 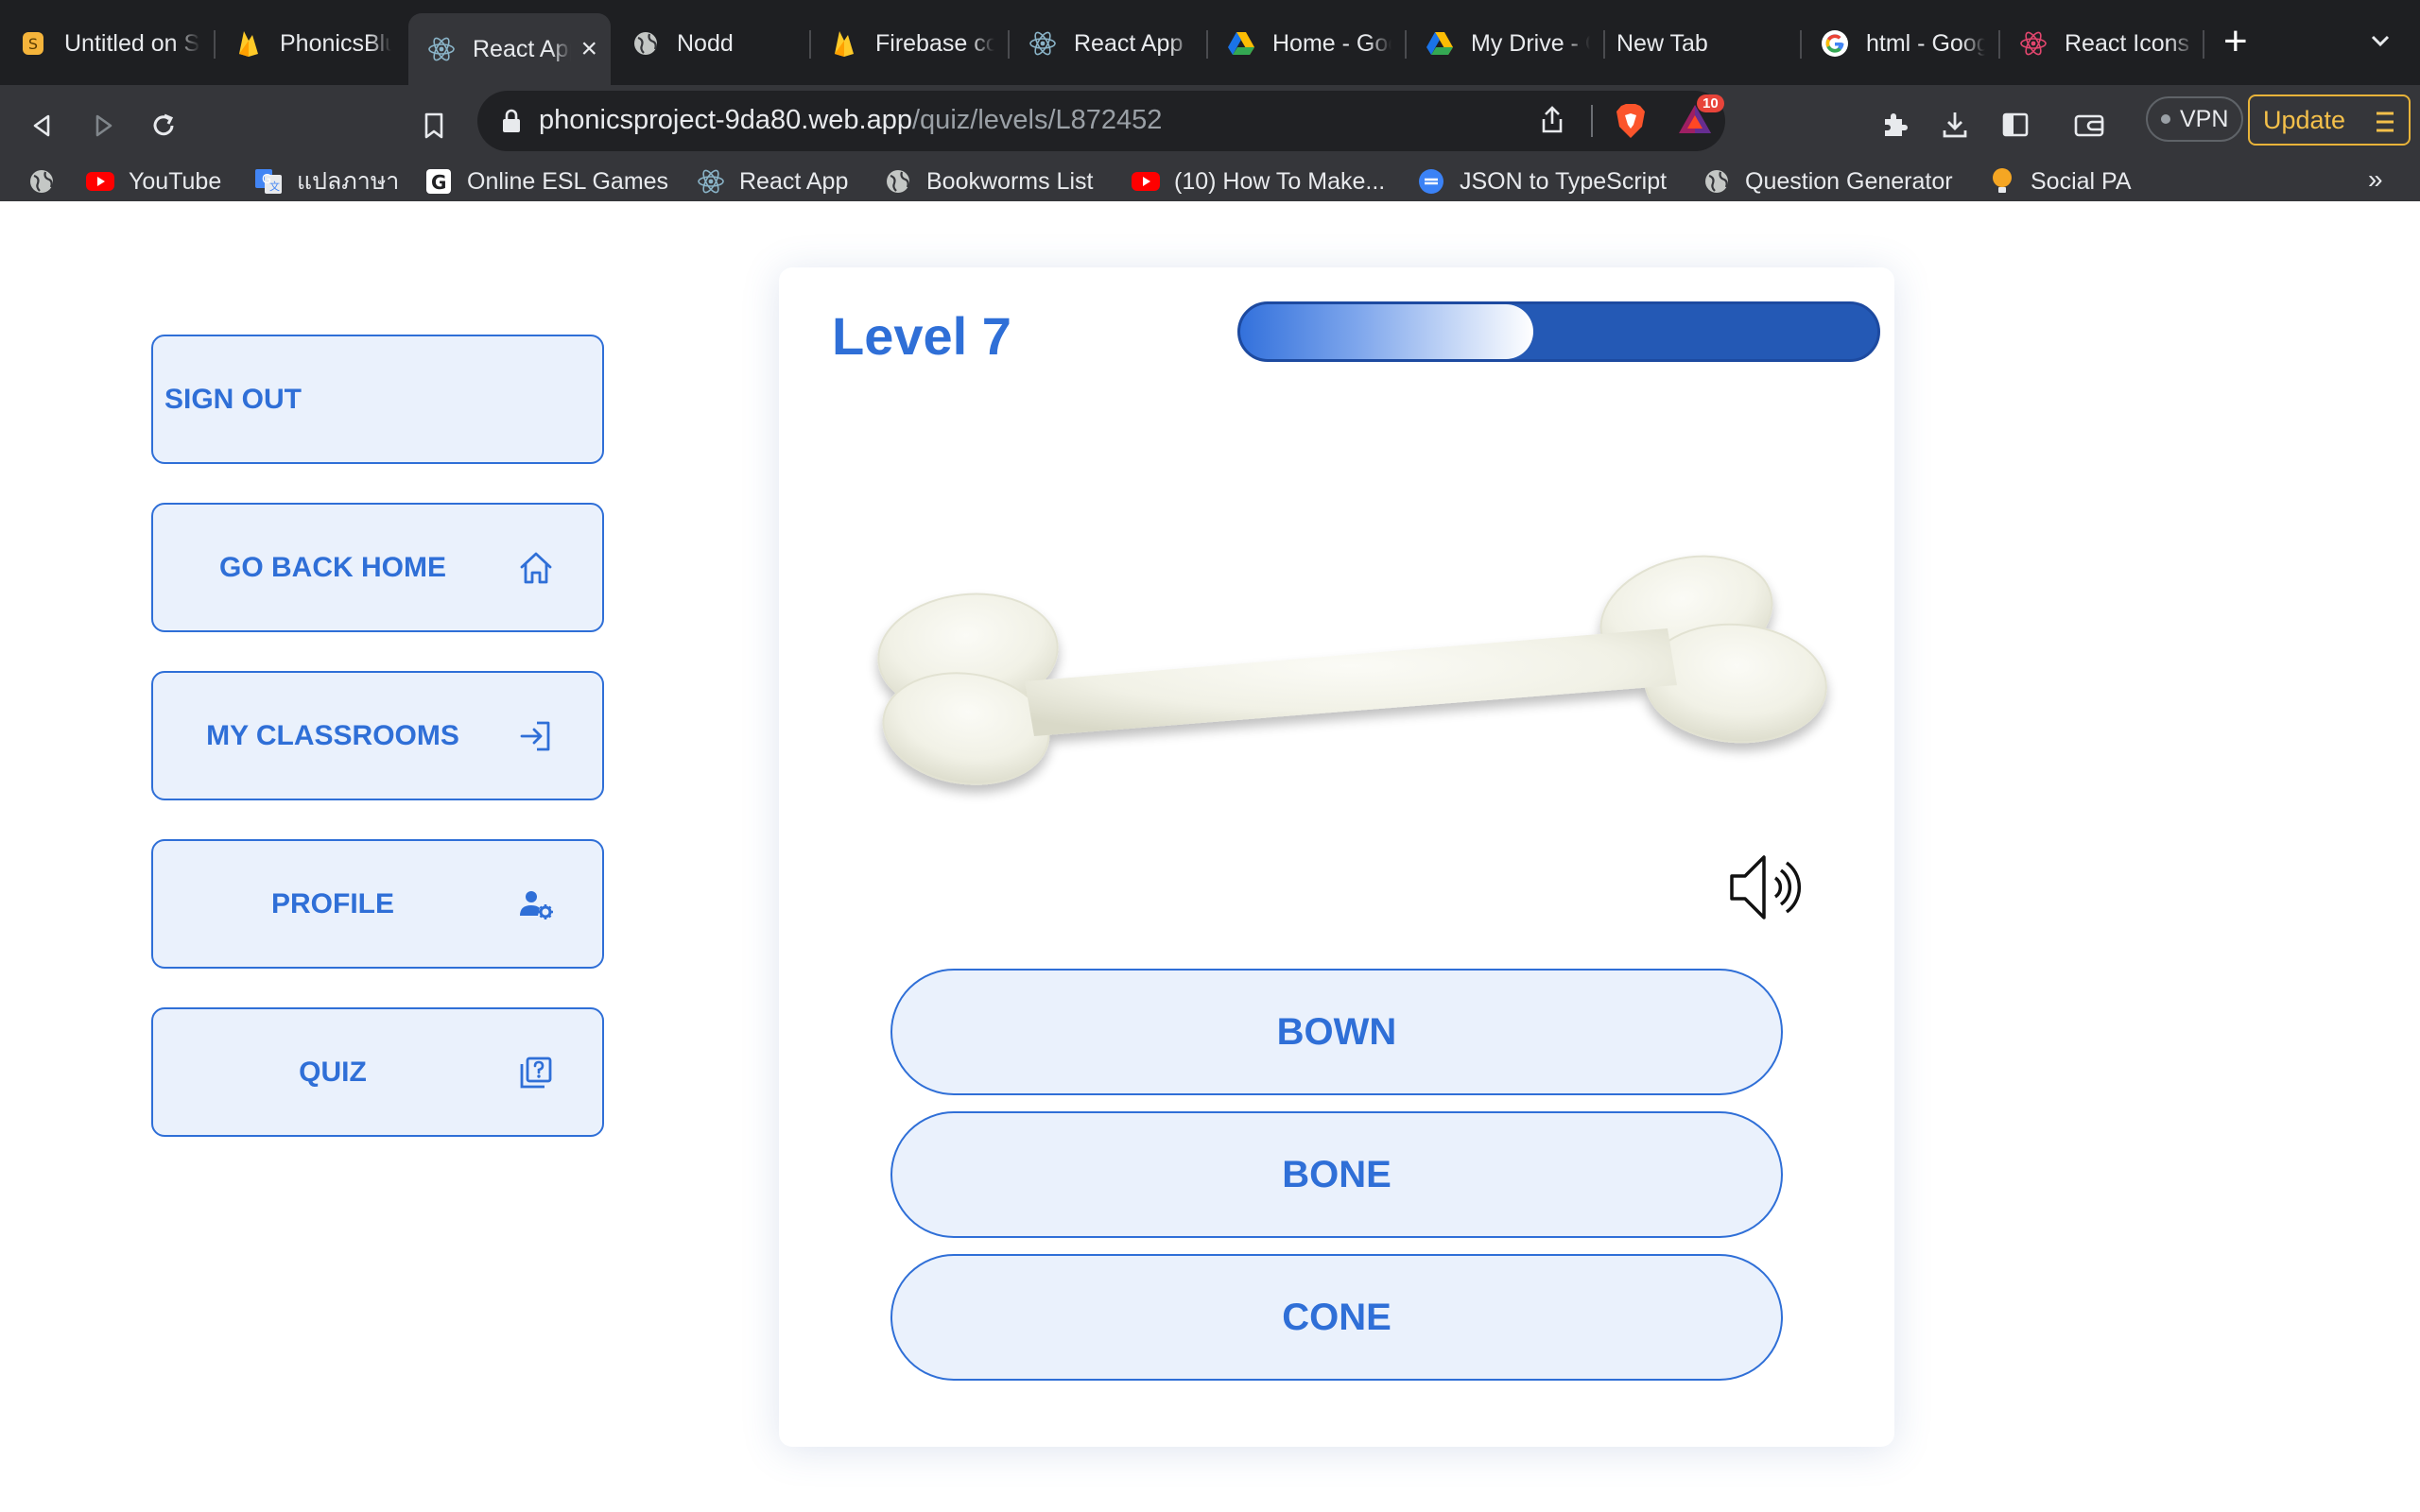 I want to click on progress-bar, so click(x=1559, y=331).